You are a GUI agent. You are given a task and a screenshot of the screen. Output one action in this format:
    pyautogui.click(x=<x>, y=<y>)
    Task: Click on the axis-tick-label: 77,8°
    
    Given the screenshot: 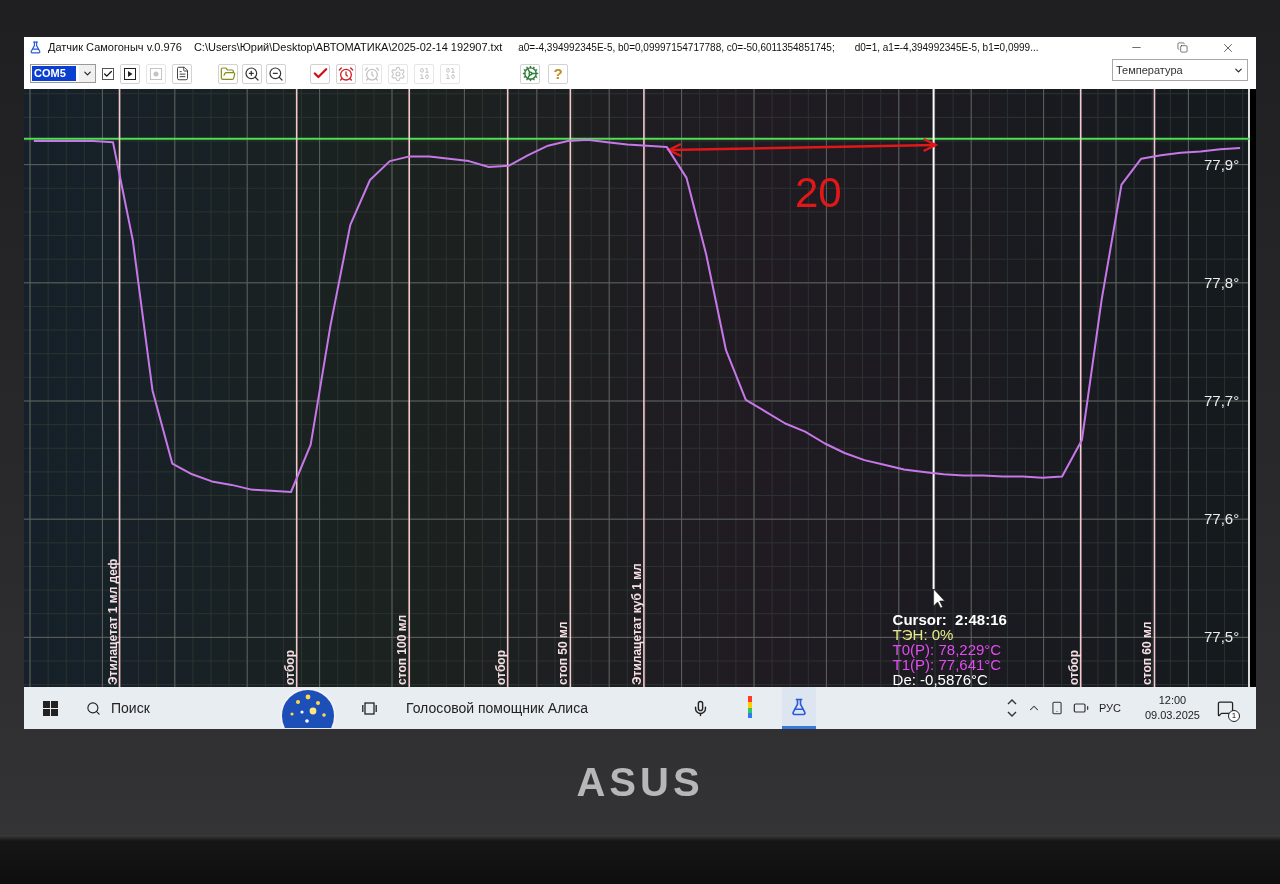 What is the action you would take?
    pyautogui.click(x=1222, y=282)
    